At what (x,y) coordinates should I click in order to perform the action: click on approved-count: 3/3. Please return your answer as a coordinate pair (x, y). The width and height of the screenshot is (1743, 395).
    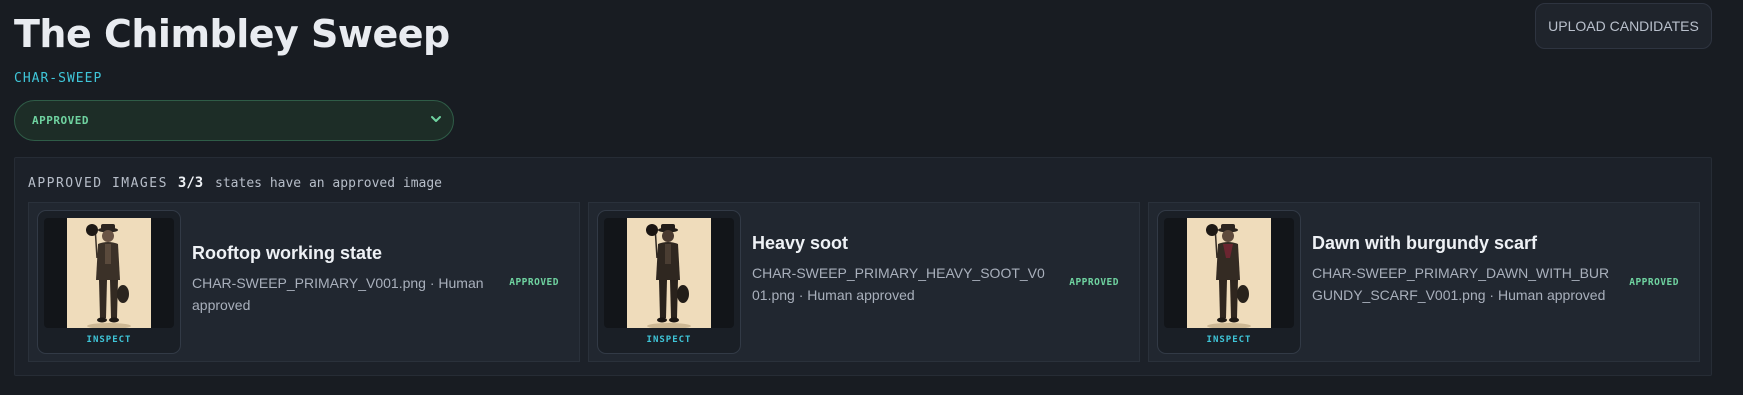
    Looking at the image, I should click on (190, 183).